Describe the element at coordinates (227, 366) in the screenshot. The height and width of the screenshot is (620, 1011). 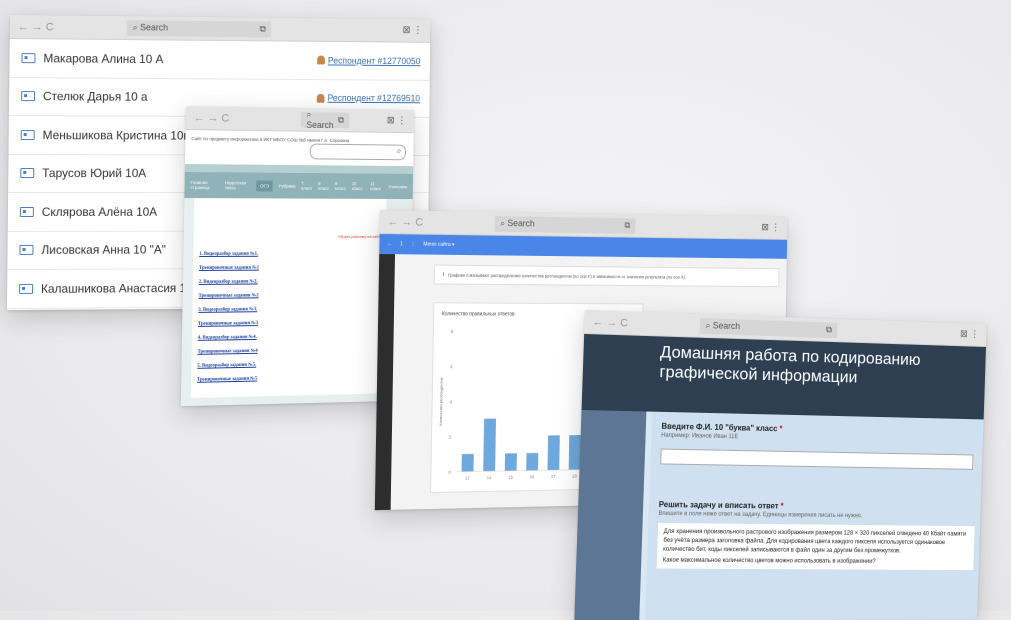
I see `site-link: 5. Видеоразбор задания №5.` at that location.